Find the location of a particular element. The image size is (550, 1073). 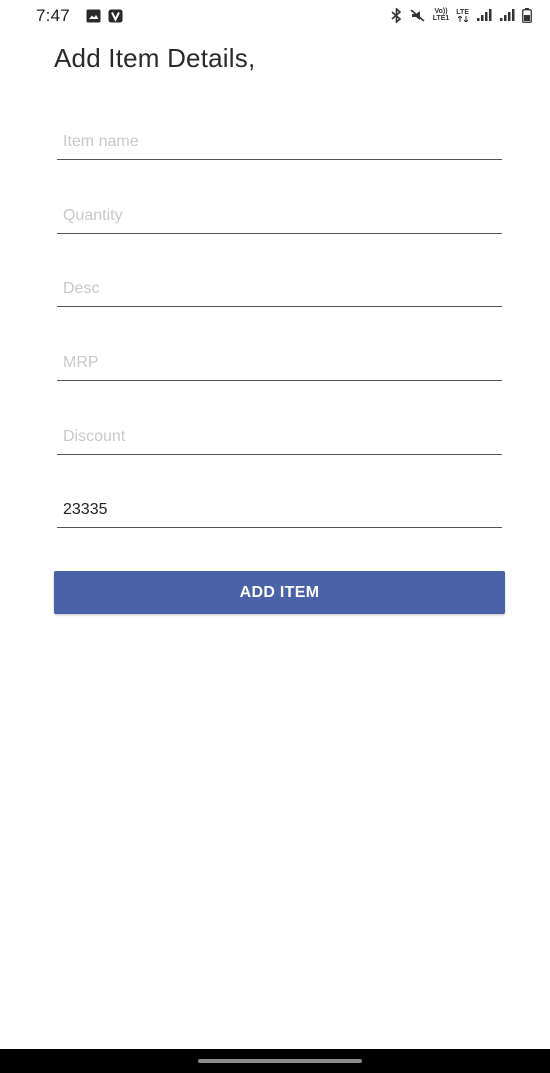

lte-icon: LTE is located at coordinates (462, 15).